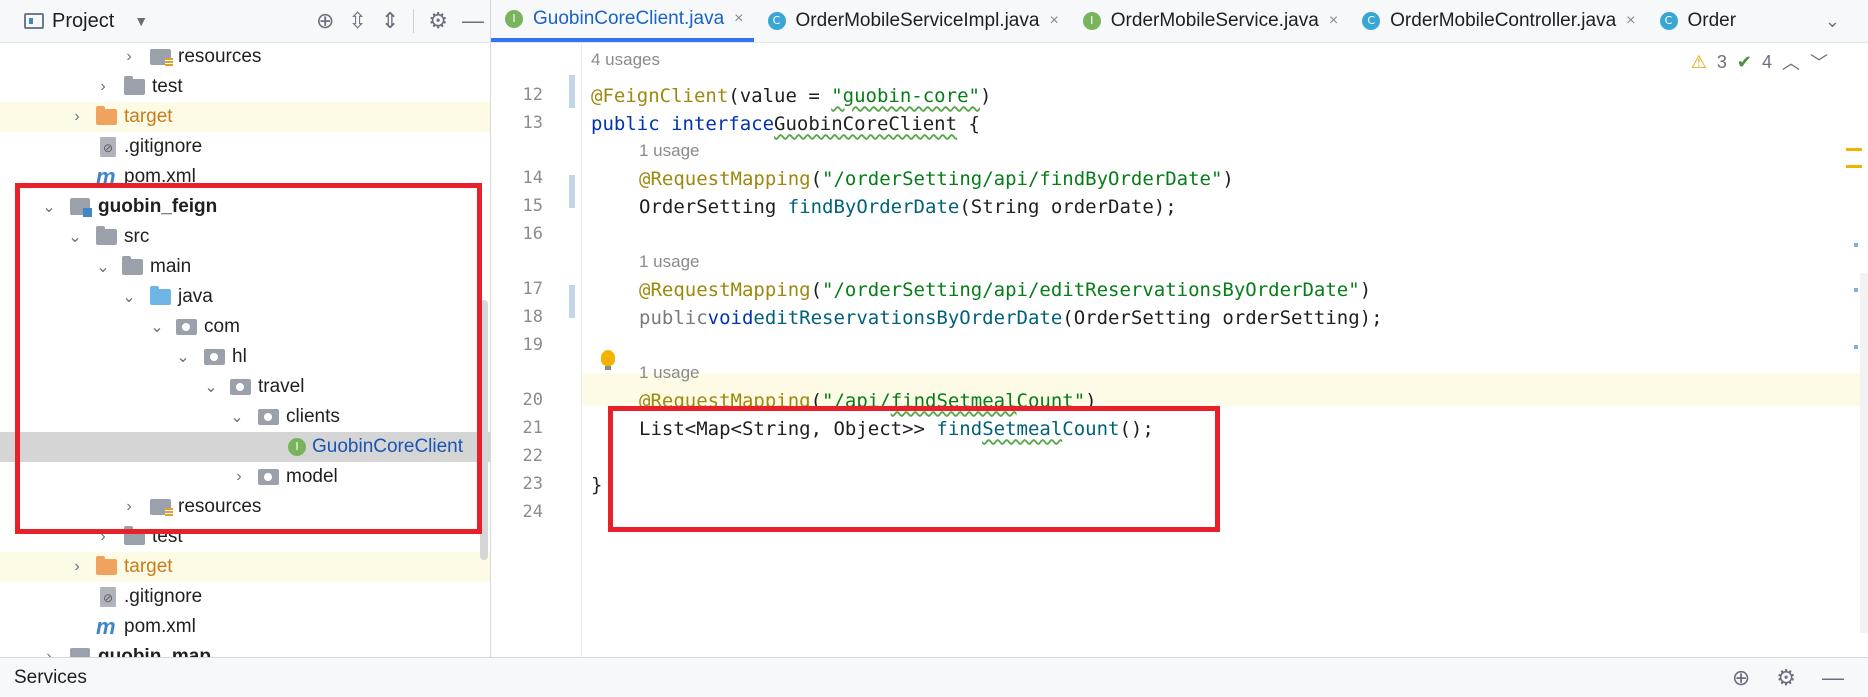 This screenshot has width=1868, height=697. Describe the element at coordinates (80, 652) in the screenshot. I see `module-icon` at that location.